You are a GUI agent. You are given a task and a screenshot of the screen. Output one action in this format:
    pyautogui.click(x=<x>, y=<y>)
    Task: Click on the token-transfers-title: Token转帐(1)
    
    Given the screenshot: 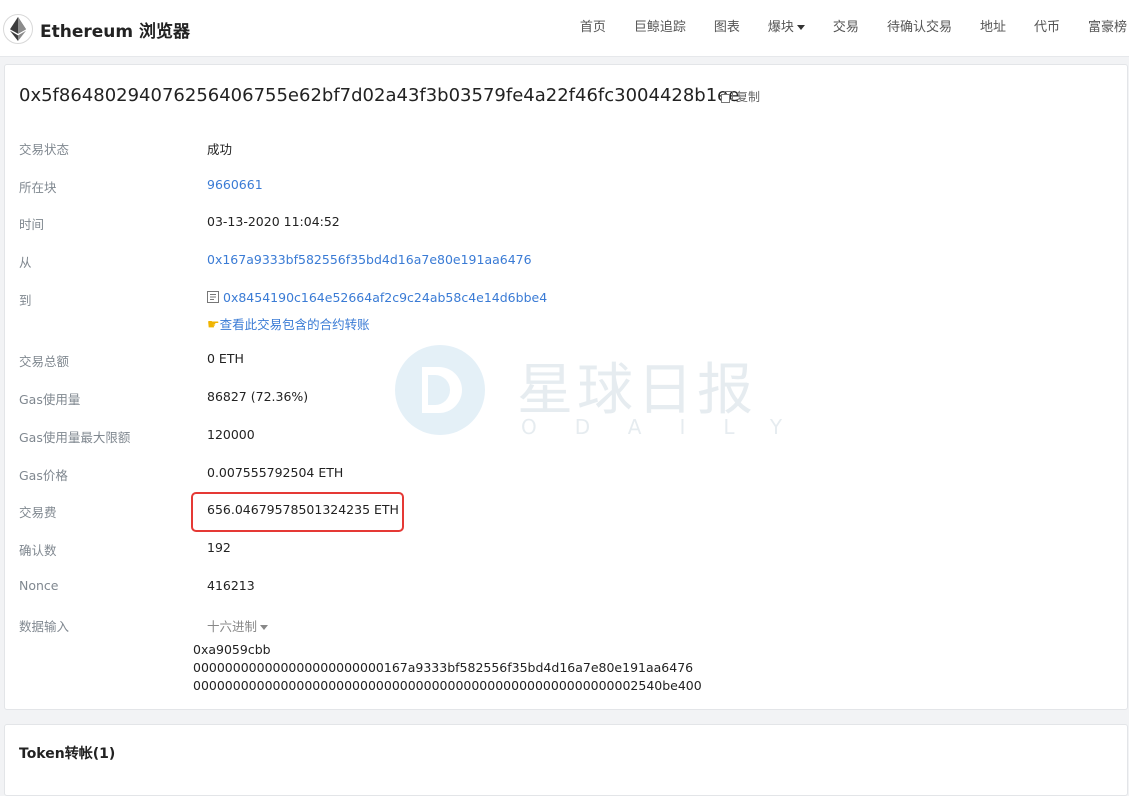 What is the action you would take?
    pyautogui.click(x=67, y=754)
    